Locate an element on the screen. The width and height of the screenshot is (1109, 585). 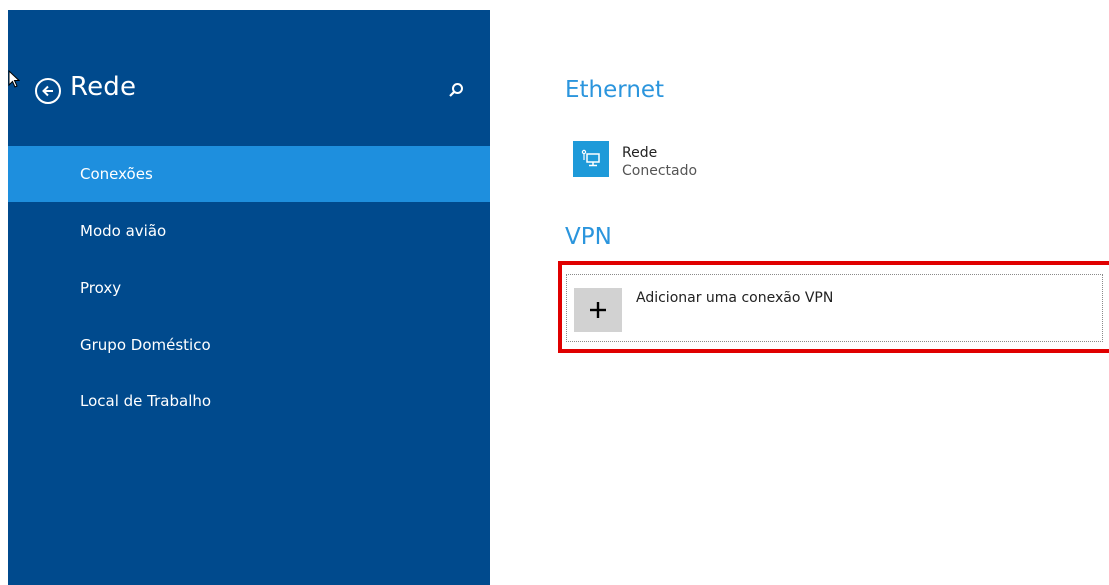
network-computer-icon is located at coordinates (591, 159).